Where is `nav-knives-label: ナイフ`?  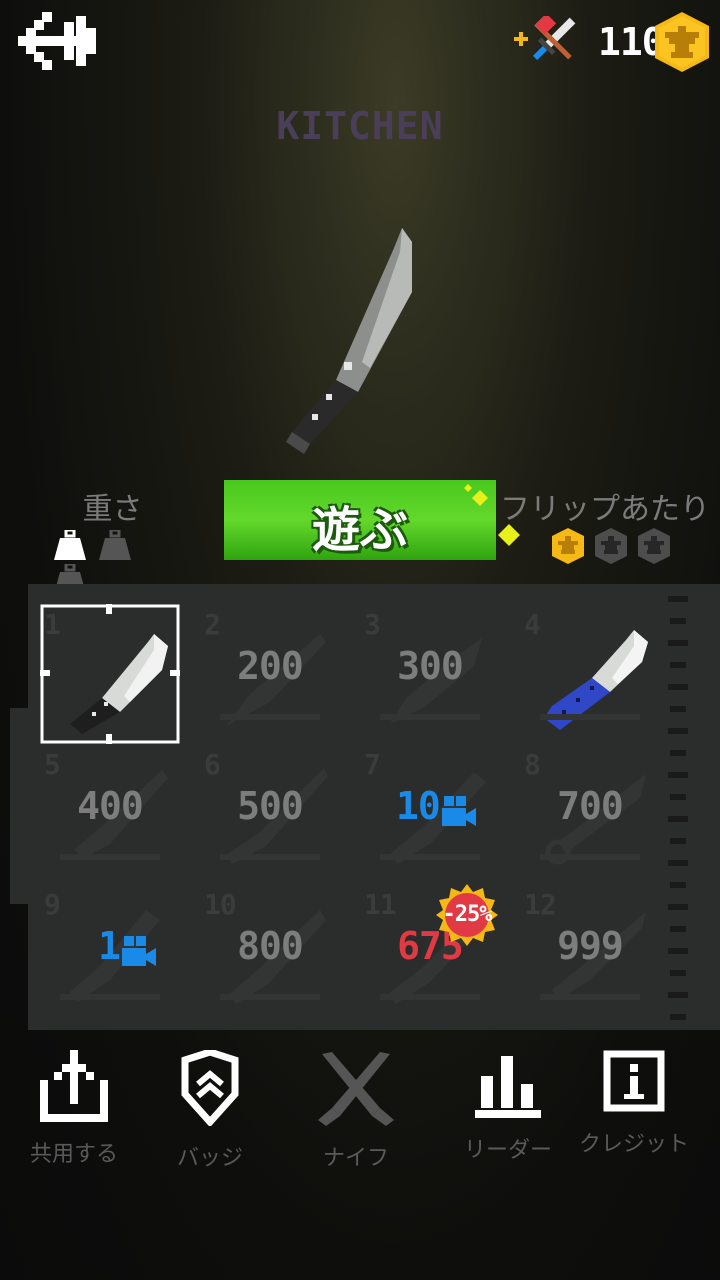
nav-knives-label: ナイフ is located at coordinates (355, 1158).